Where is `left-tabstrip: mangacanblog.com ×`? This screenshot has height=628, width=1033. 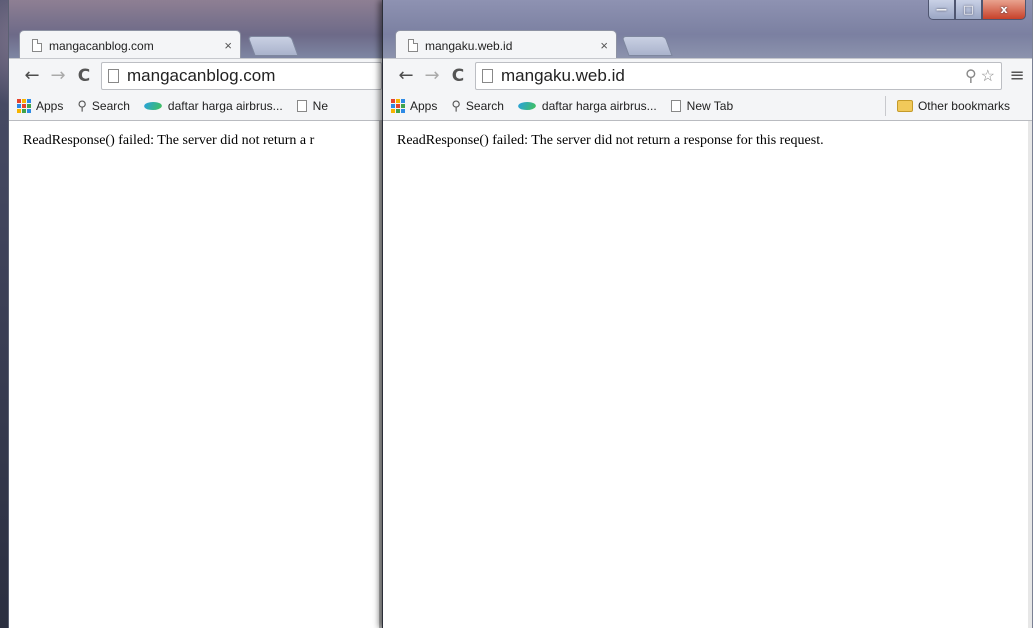 left-tabstrip: mangacanblog.com × is located at coordinates (195, 43).